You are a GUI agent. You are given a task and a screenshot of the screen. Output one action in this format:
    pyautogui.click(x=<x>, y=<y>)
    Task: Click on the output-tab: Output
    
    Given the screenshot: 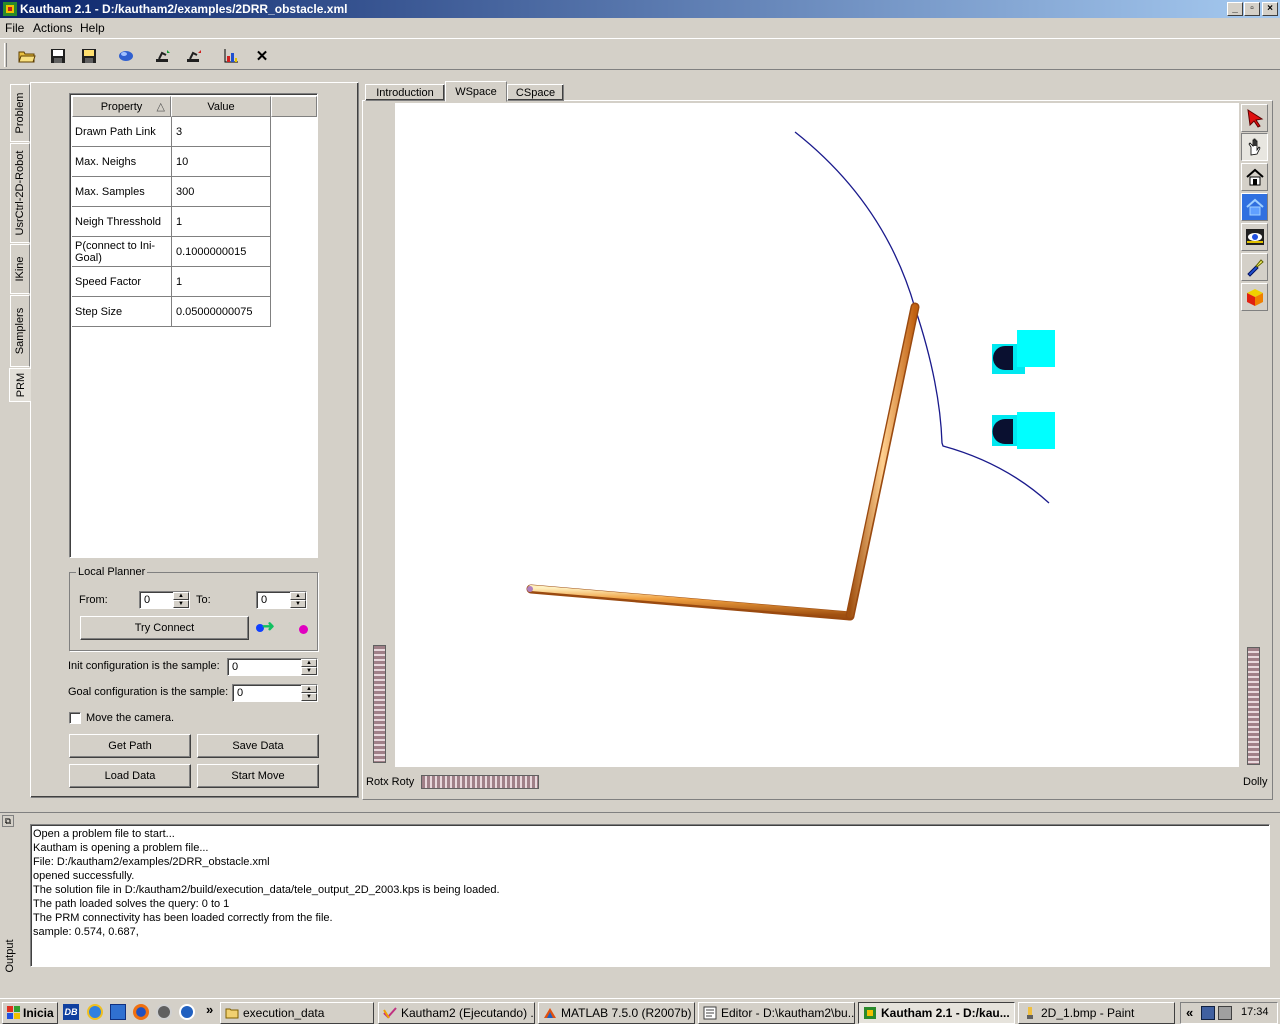 What is the action you would take?
    pyautogui.click(x=10, y=956)
    